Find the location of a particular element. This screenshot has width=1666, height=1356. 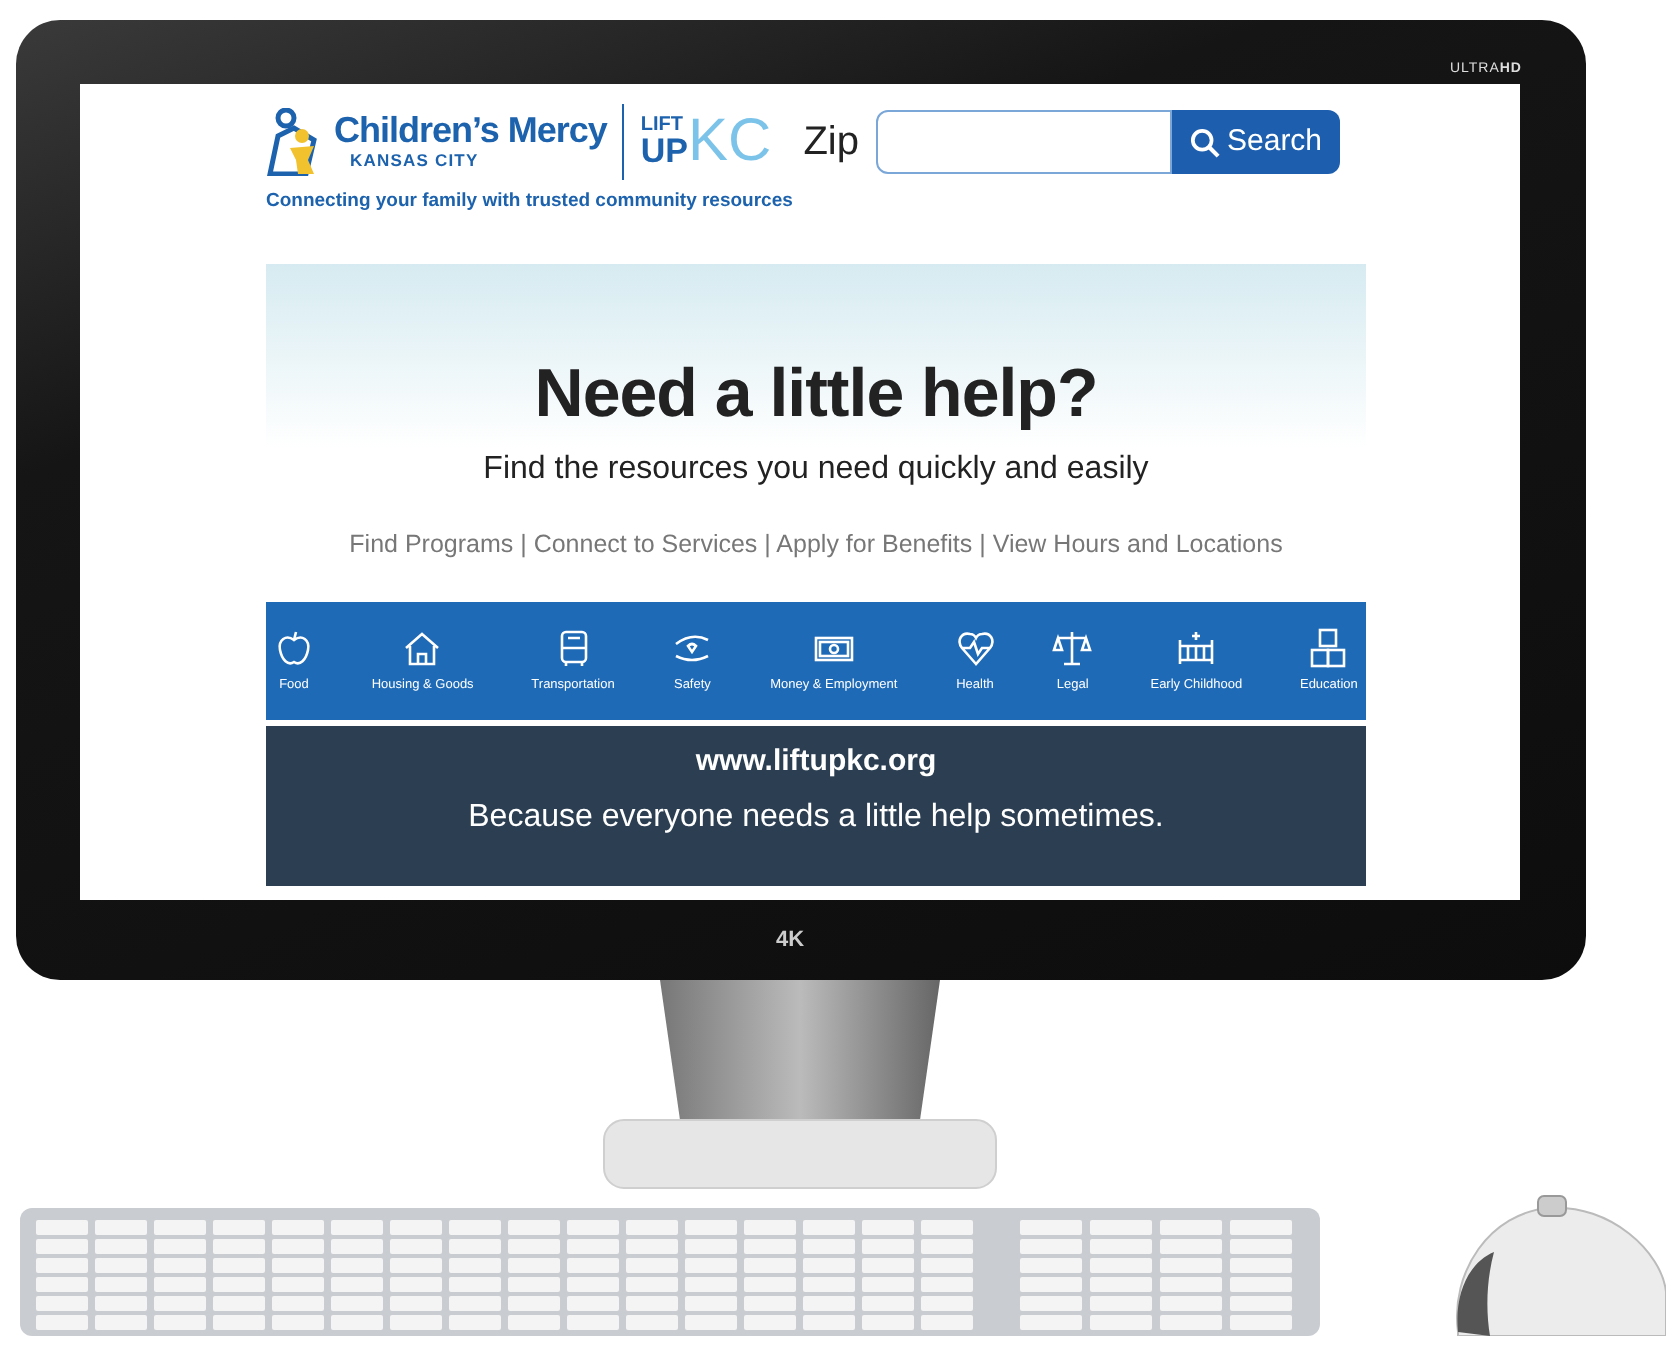

search-button: Search is located at coordinates (1256, 142).